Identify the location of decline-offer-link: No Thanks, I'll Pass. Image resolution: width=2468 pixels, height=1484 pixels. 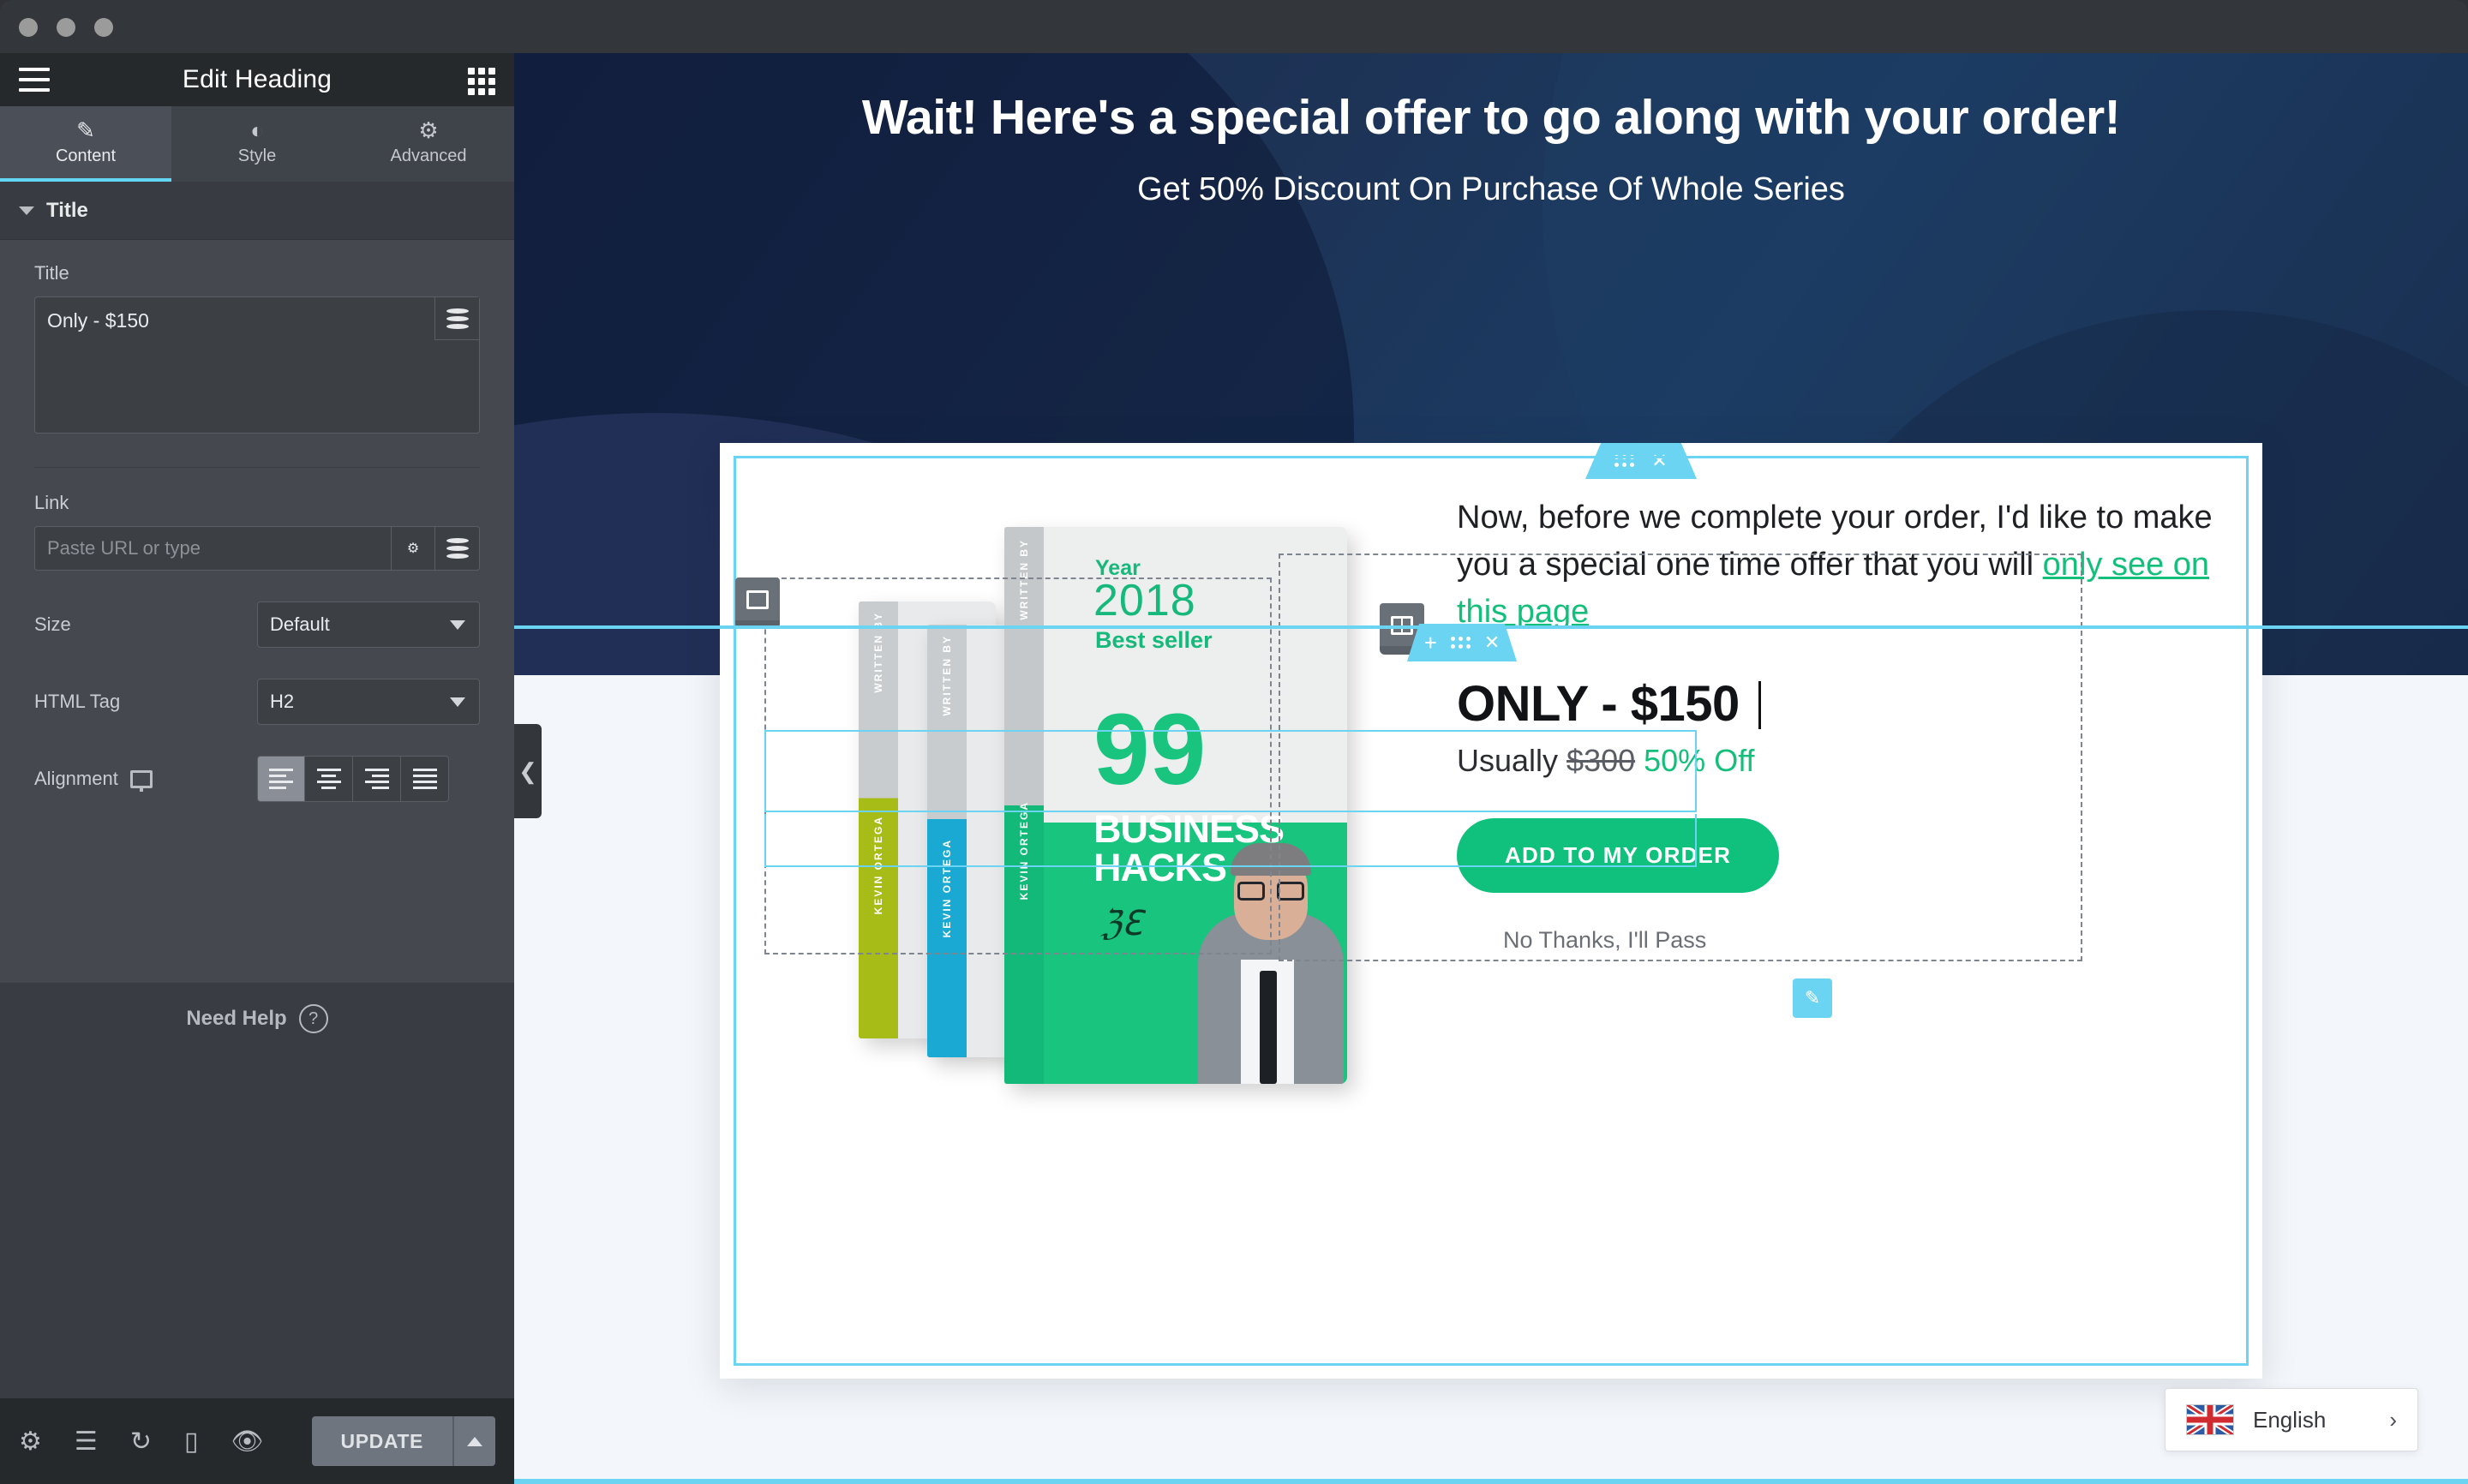
(1865, 941).